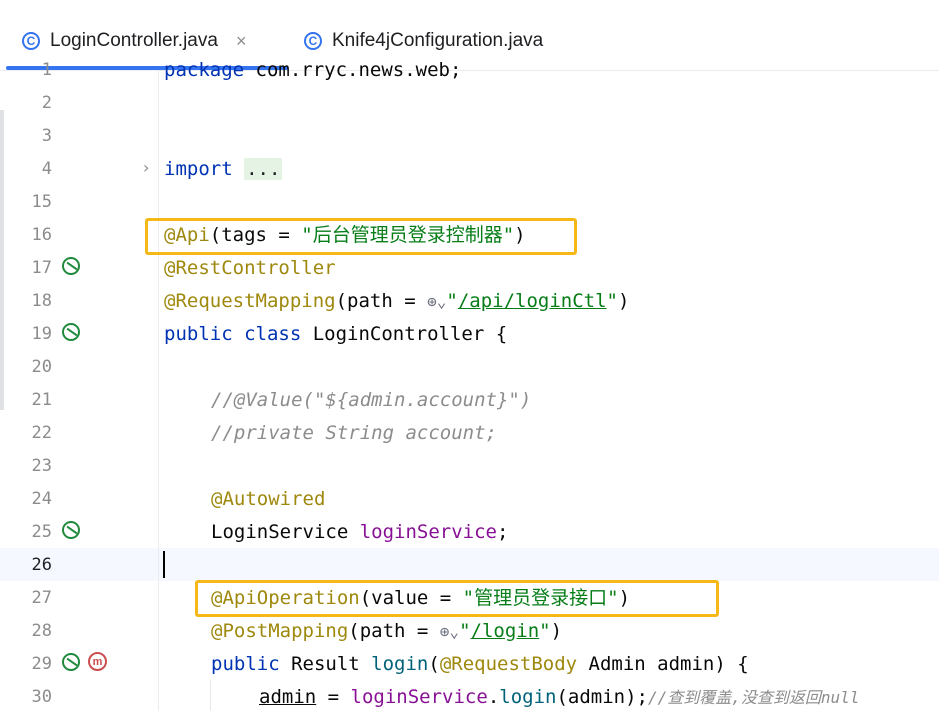  What do you see at coordinates (41, 598) in the screenshot?
I see `line-number: 27` at bounding box center [41, 598].